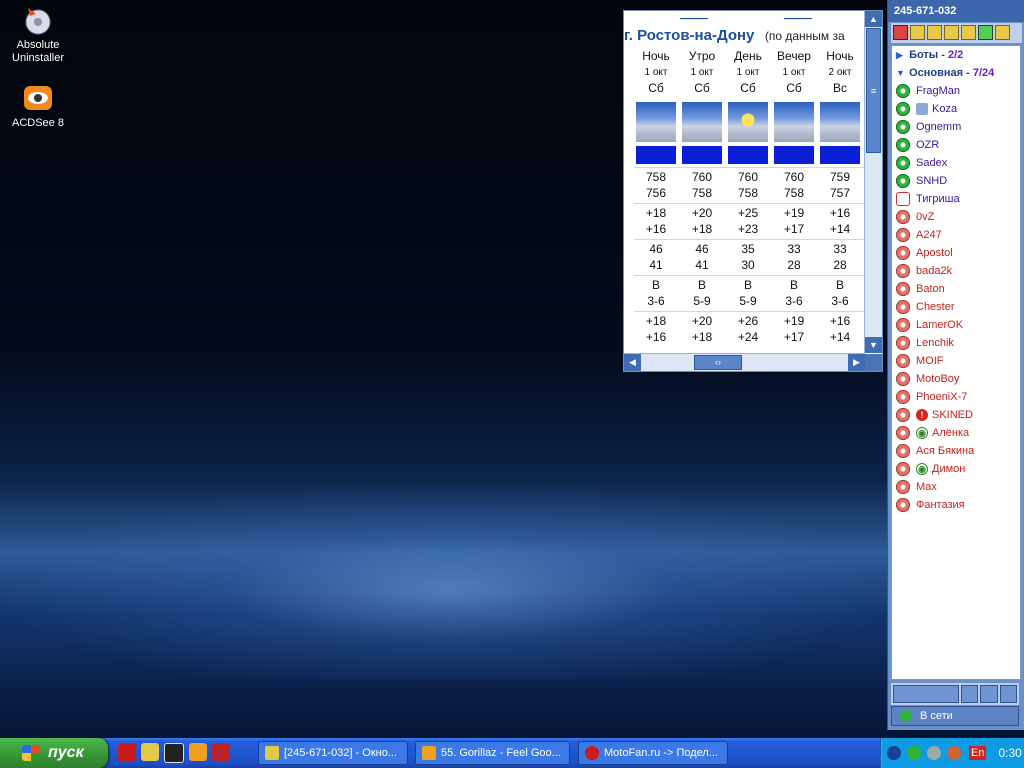 This screenshot has width=1024, height=768. What do you see at coordinates (956, 451) in the screenshot?
I see `contact-item: Ася Бякина` at bounding box center [956, 451].